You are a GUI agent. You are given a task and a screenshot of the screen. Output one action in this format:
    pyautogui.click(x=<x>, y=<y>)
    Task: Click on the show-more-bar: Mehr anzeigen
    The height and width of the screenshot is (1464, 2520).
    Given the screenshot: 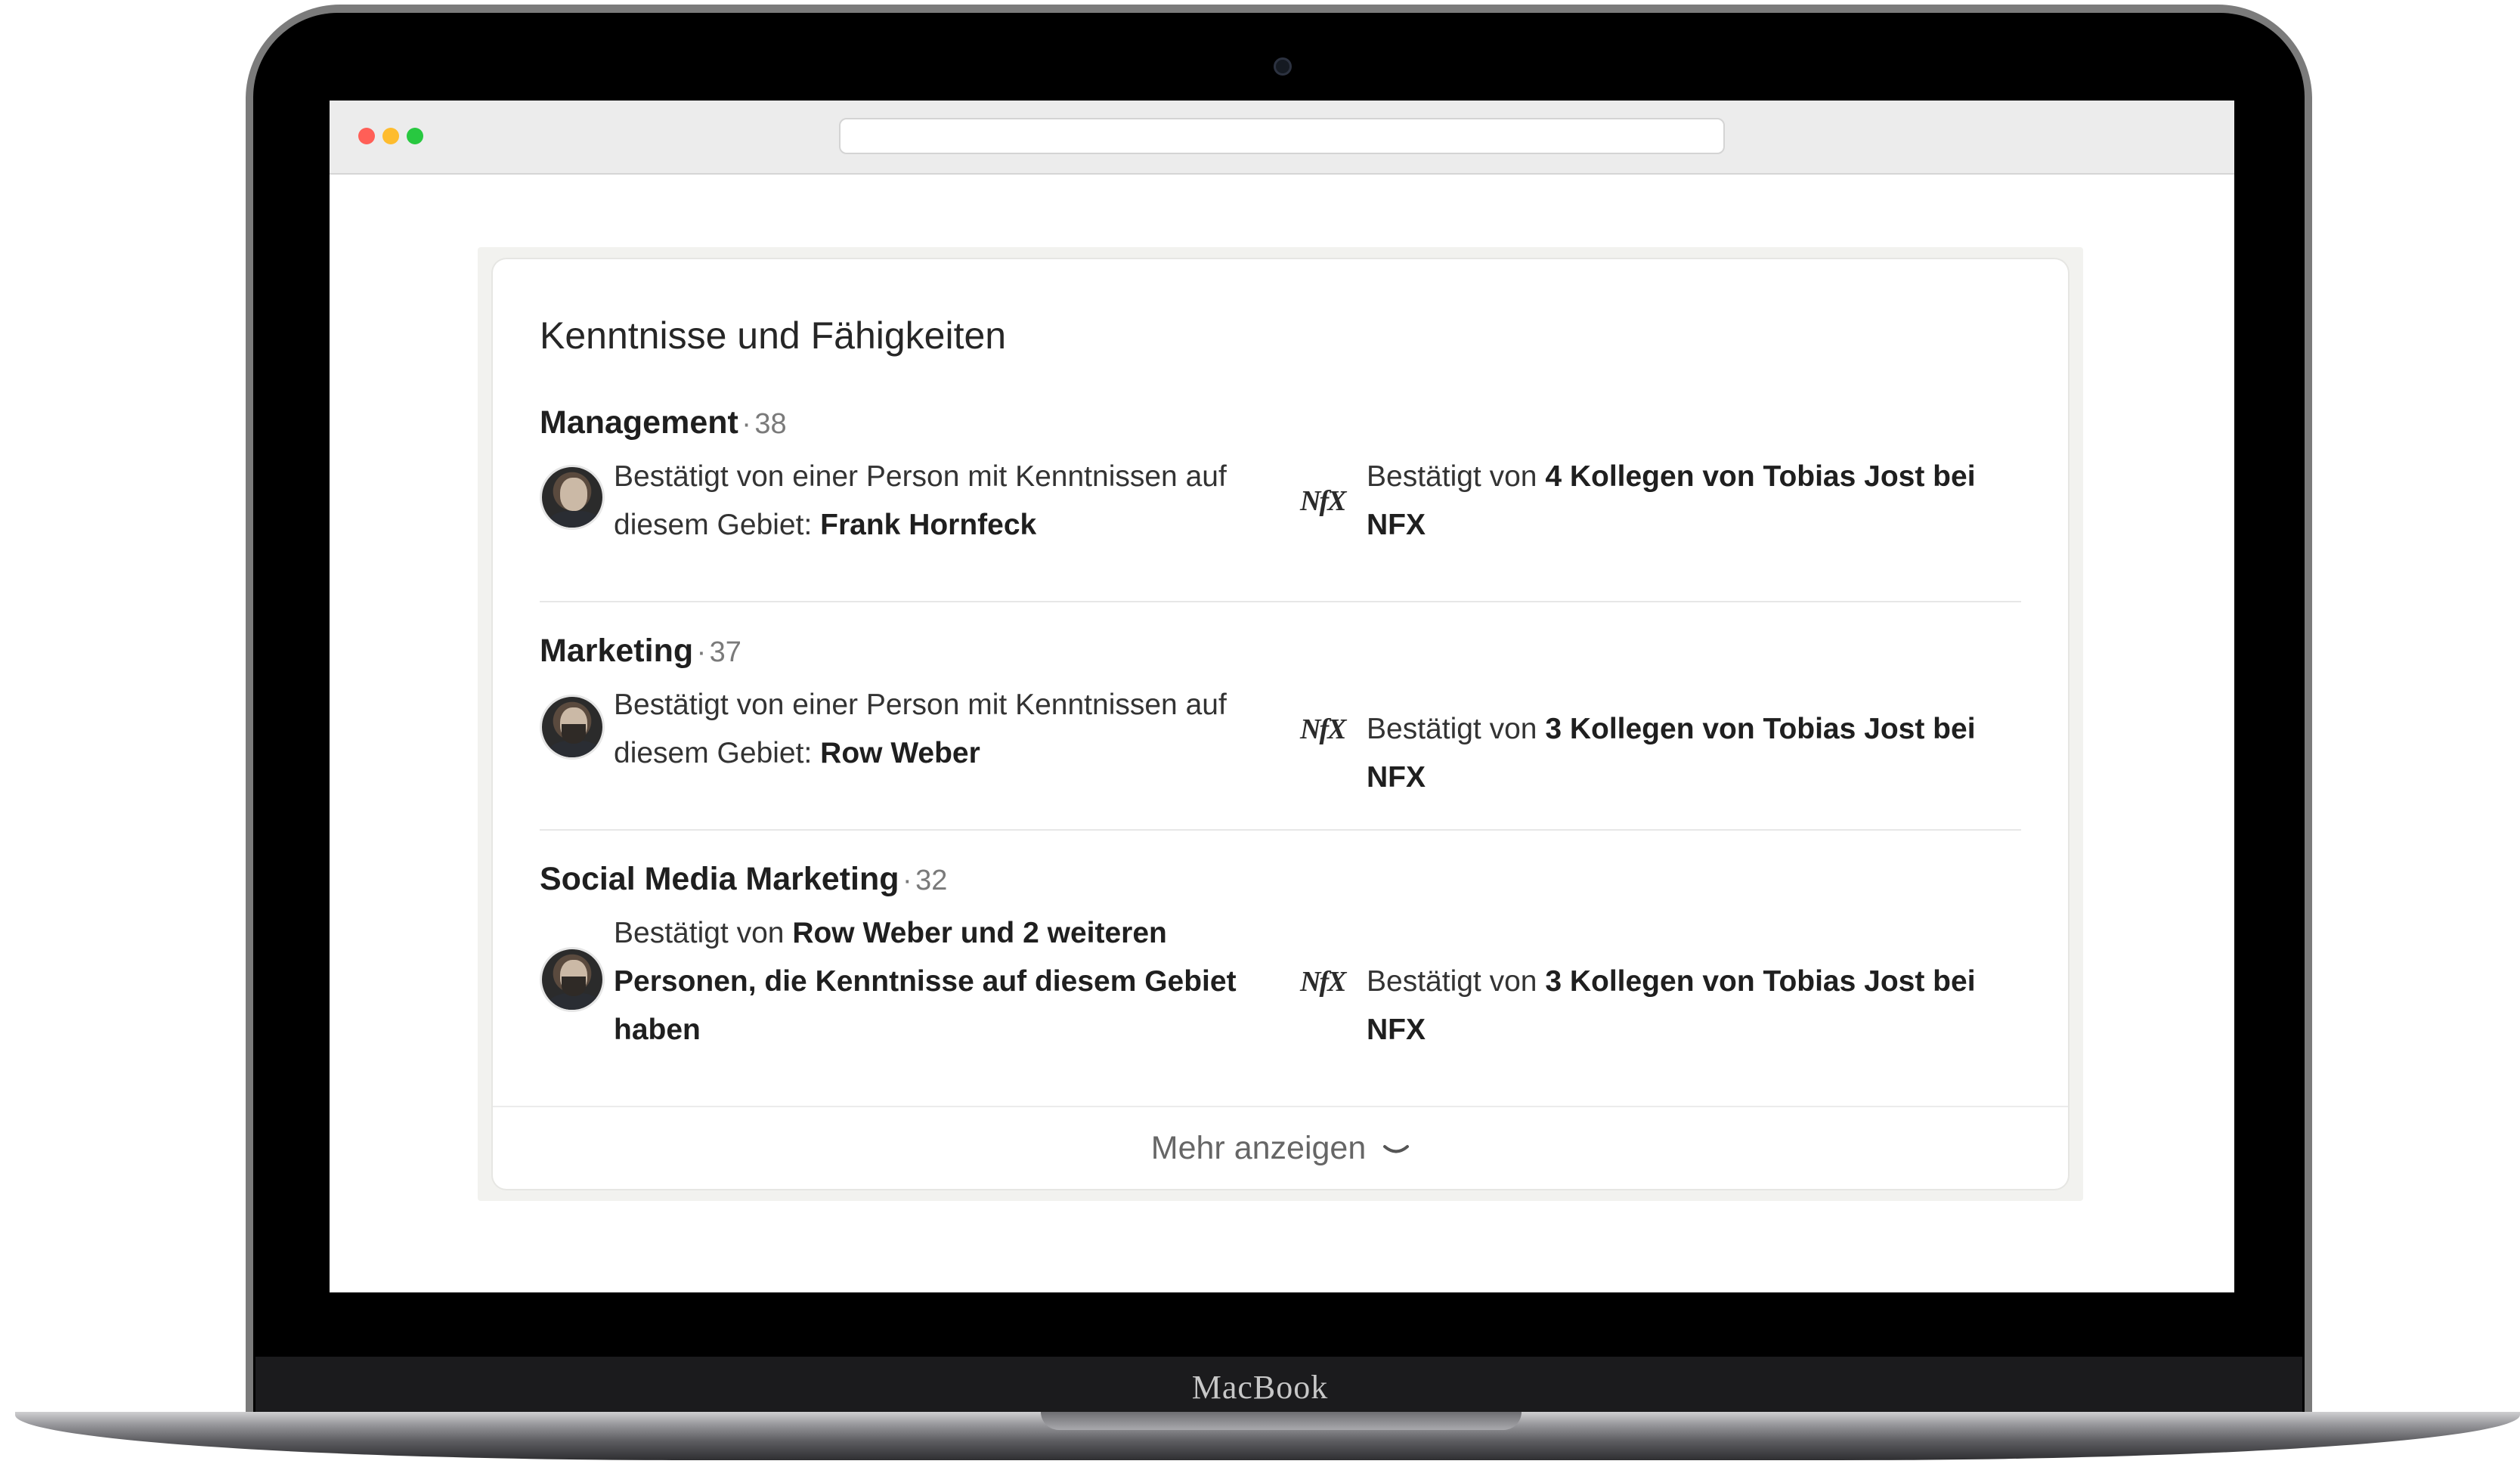 What is the action you would take?
    pyautogui.click(x=1280, y=1147)
    